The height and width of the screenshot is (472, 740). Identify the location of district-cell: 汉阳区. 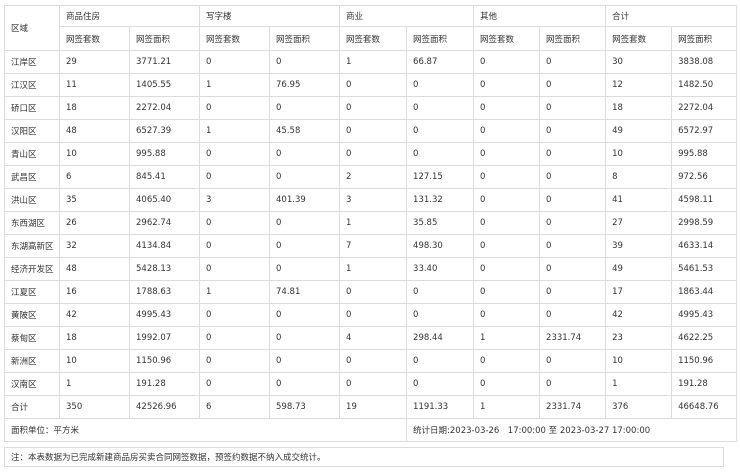
(32, 131).